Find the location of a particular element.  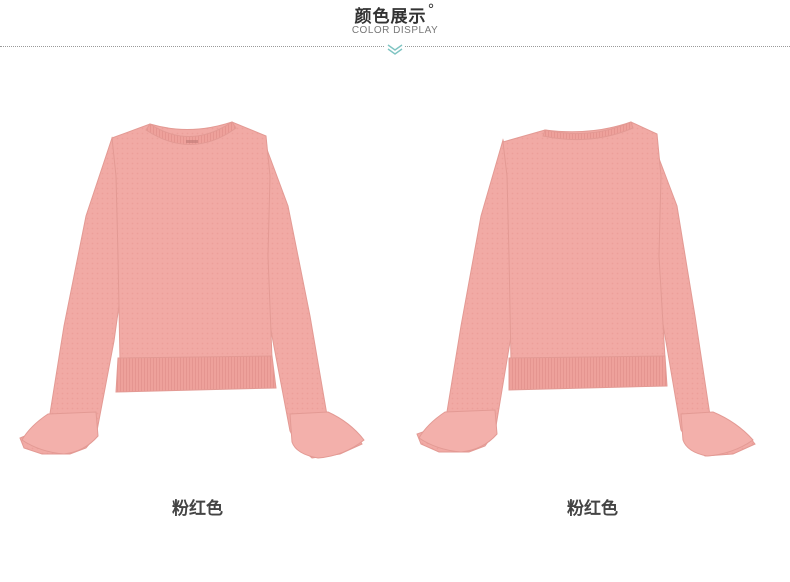

section-title-mark: ° is located at coordinates (431, 10).